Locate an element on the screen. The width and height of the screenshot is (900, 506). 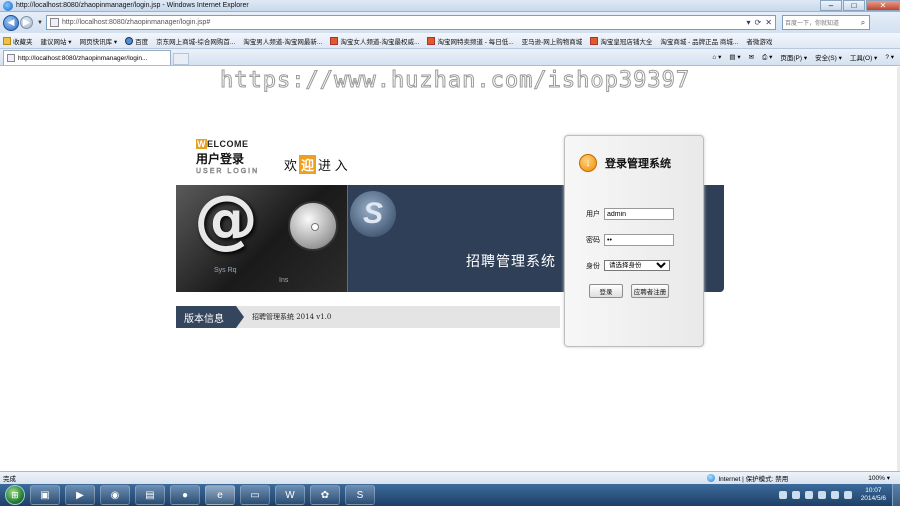
favorite-item: 者微游戏 is located at coordinates (759, 41).